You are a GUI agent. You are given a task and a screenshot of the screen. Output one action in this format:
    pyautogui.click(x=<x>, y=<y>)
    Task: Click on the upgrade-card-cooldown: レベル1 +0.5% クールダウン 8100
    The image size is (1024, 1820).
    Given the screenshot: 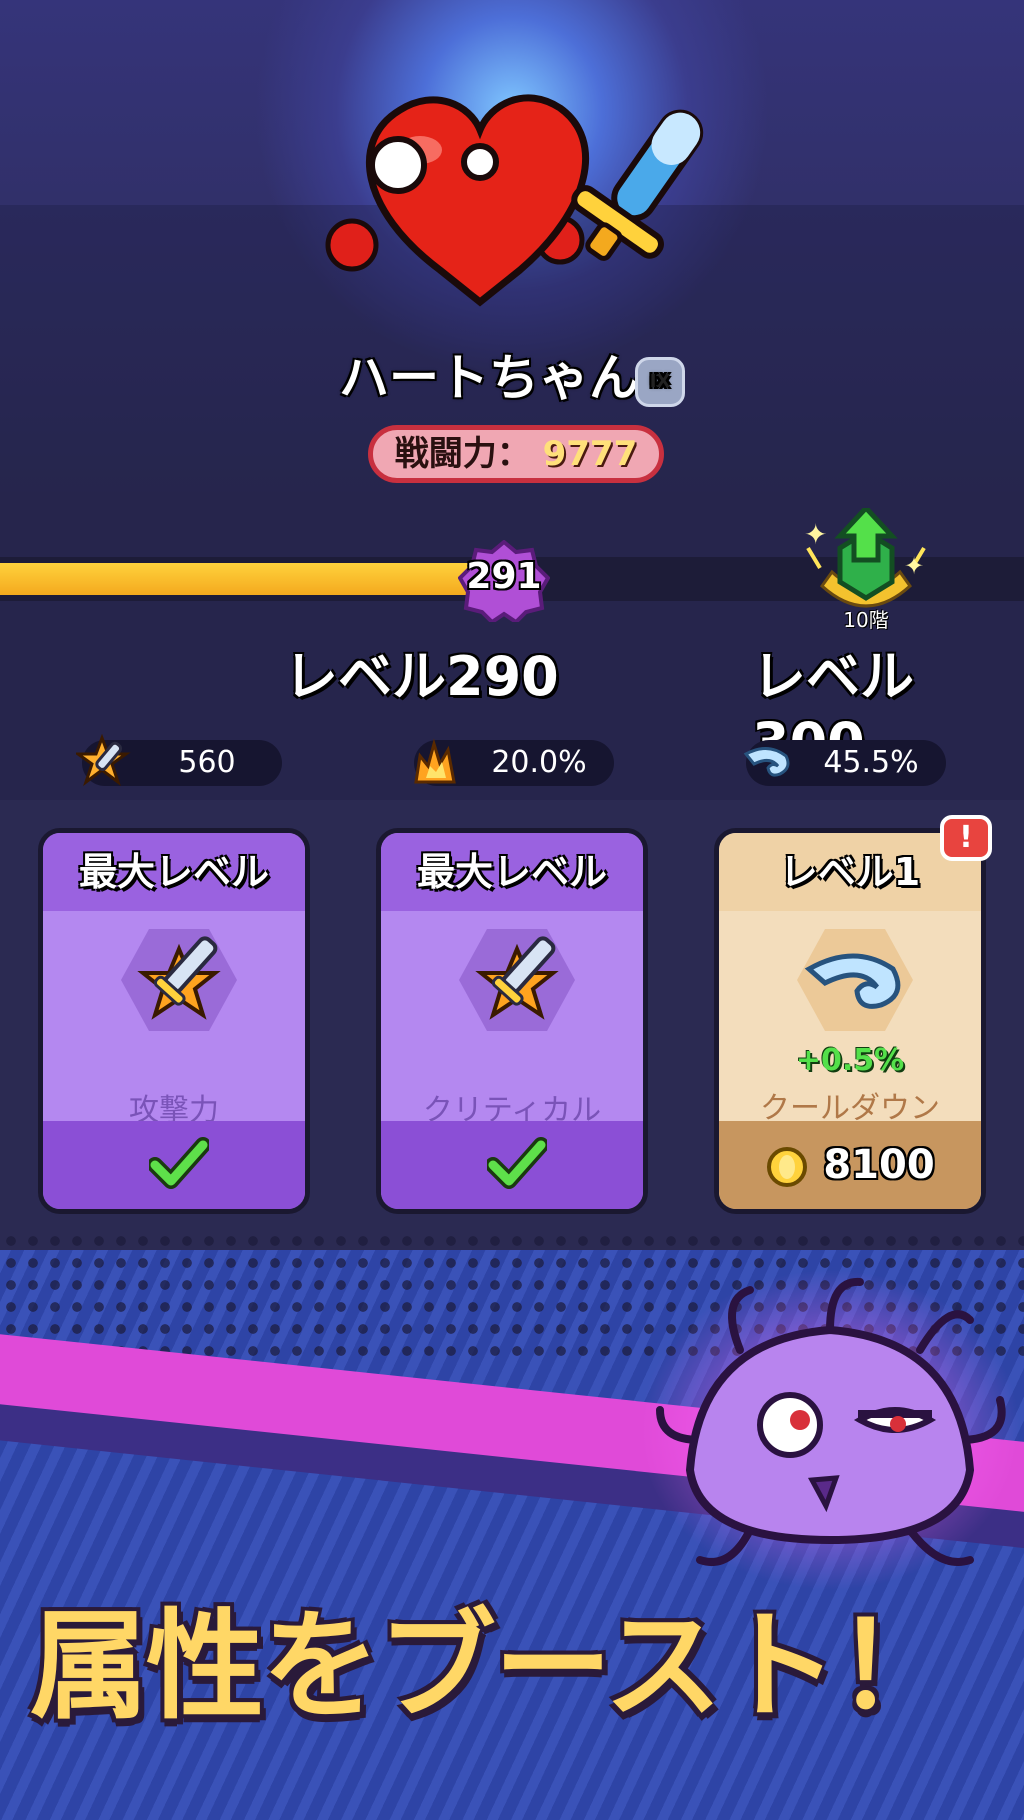 What is the action you would take?
    pyautogui.click(x=850, y=1021)
    